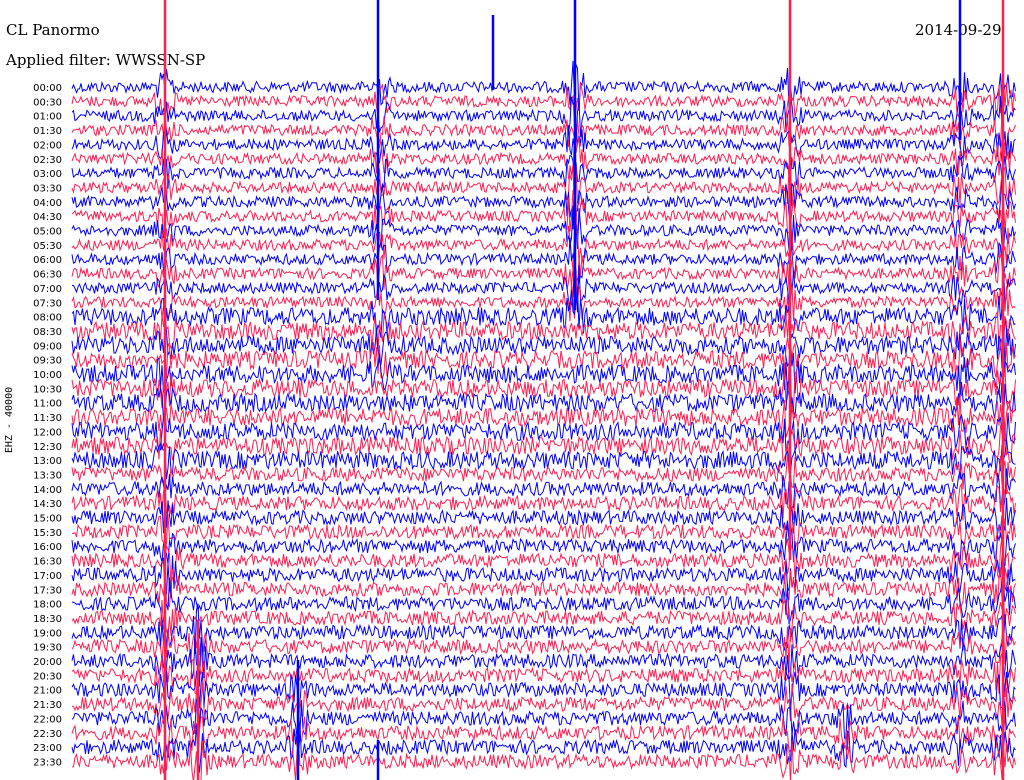 The width and height of the screenshot is (1024, 780). Describe the element at coordinates (47, 619) in the screenshot. I see `row-time-label: 18:30` at that location.